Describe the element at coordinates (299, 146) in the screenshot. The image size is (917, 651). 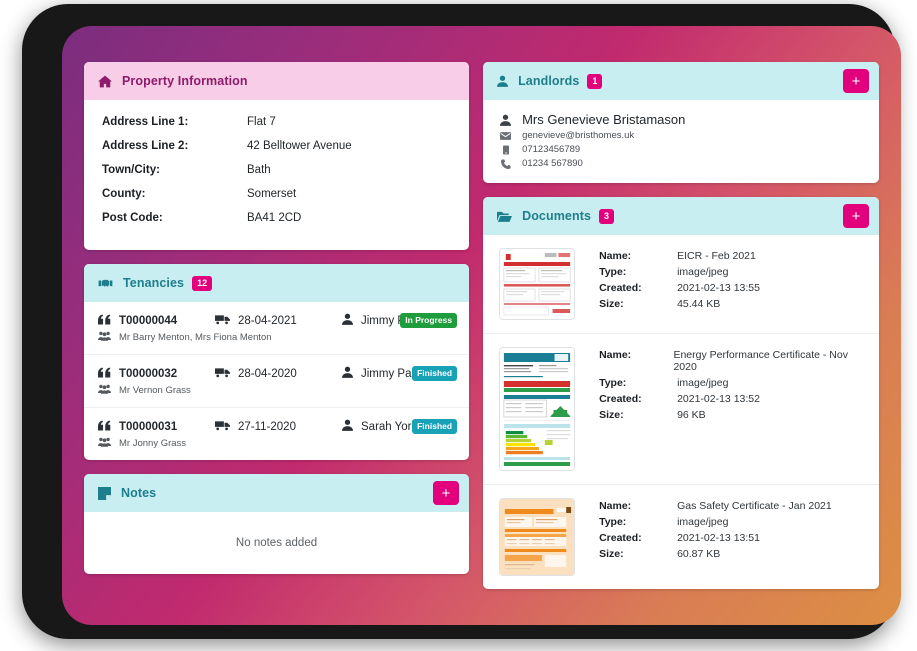
I see `property-value: 42 Belltower Avenue` at that location.